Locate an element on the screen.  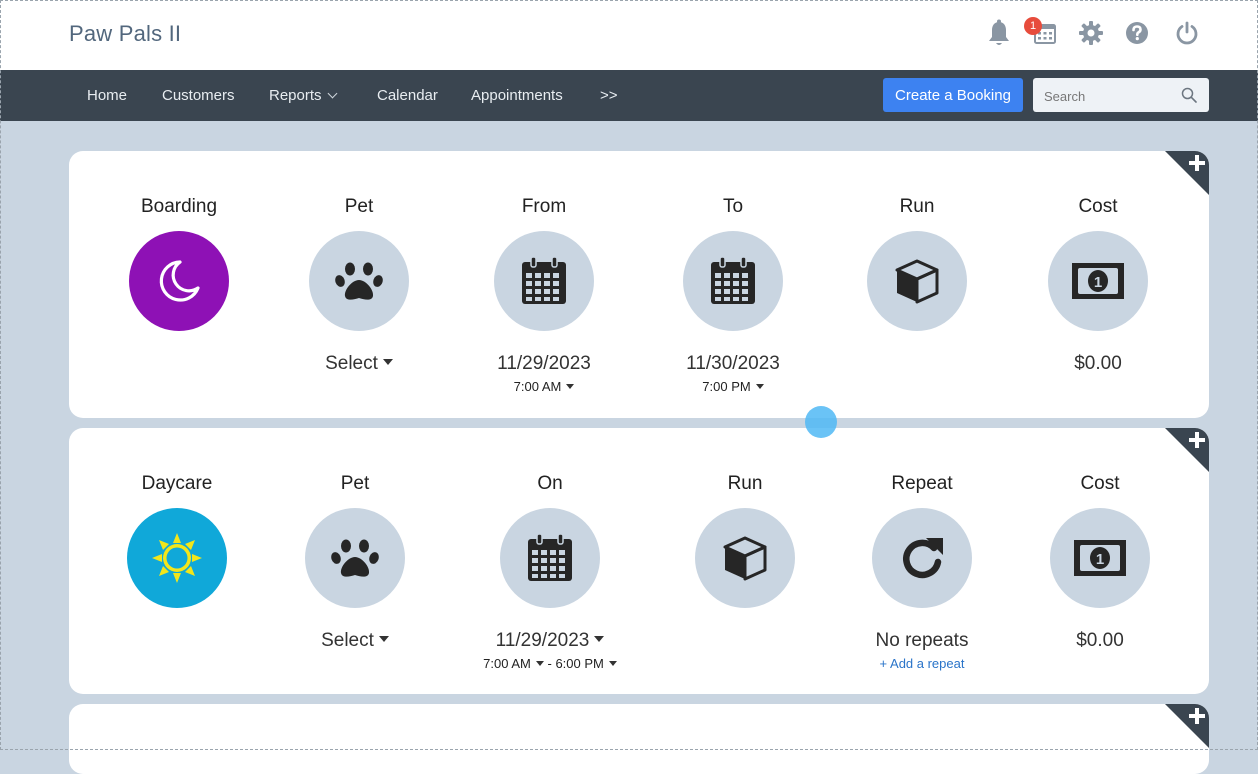
mouse-cursor-indicator is located at coordinates (821, 422).